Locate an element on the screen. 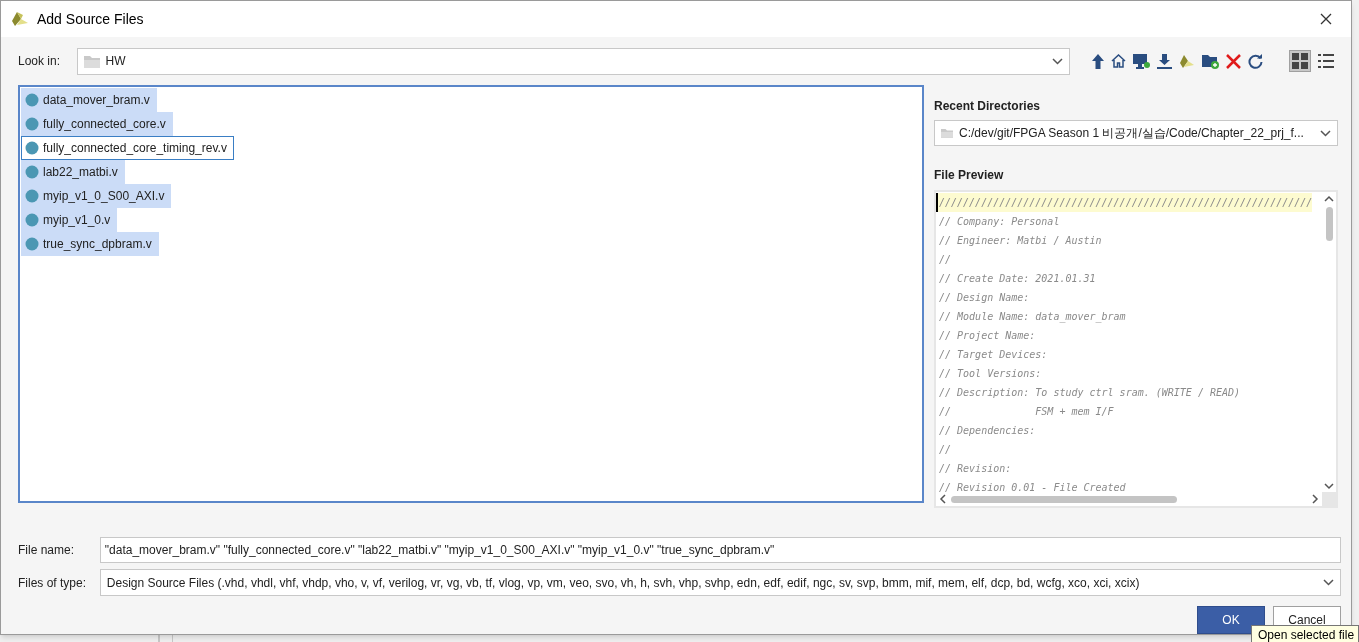 The width and height of the screenshot is (1359, 642). files-of-type-label: Files of type: is located at coordinates (53, 583).